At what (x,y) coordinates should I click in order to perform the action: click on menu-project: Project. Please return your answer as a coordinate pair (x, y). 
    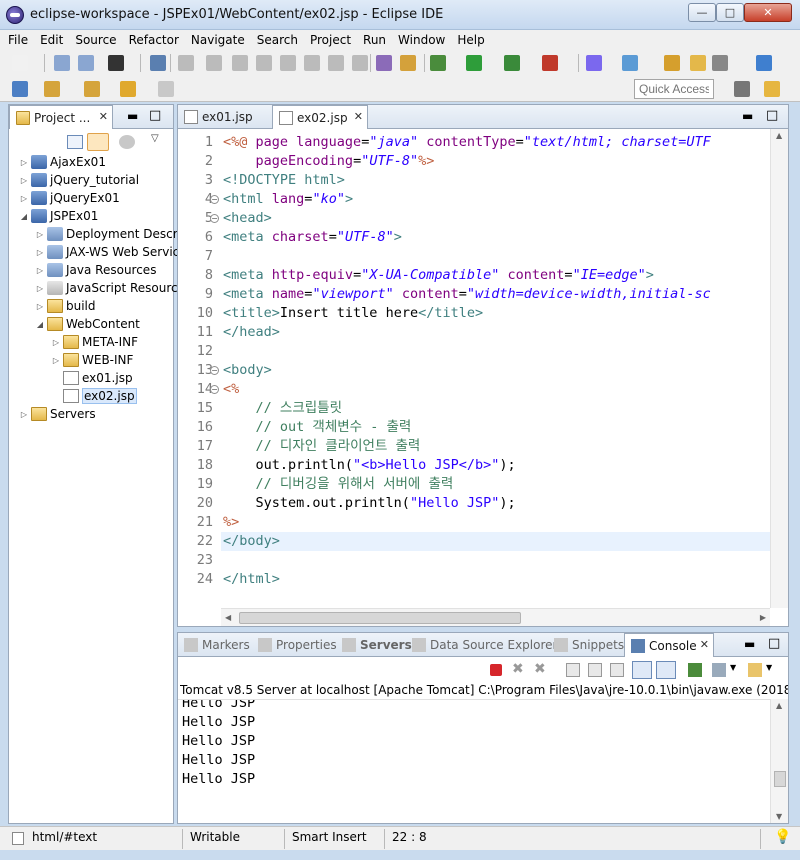
    Looking at the image, I should click on (330, 40).